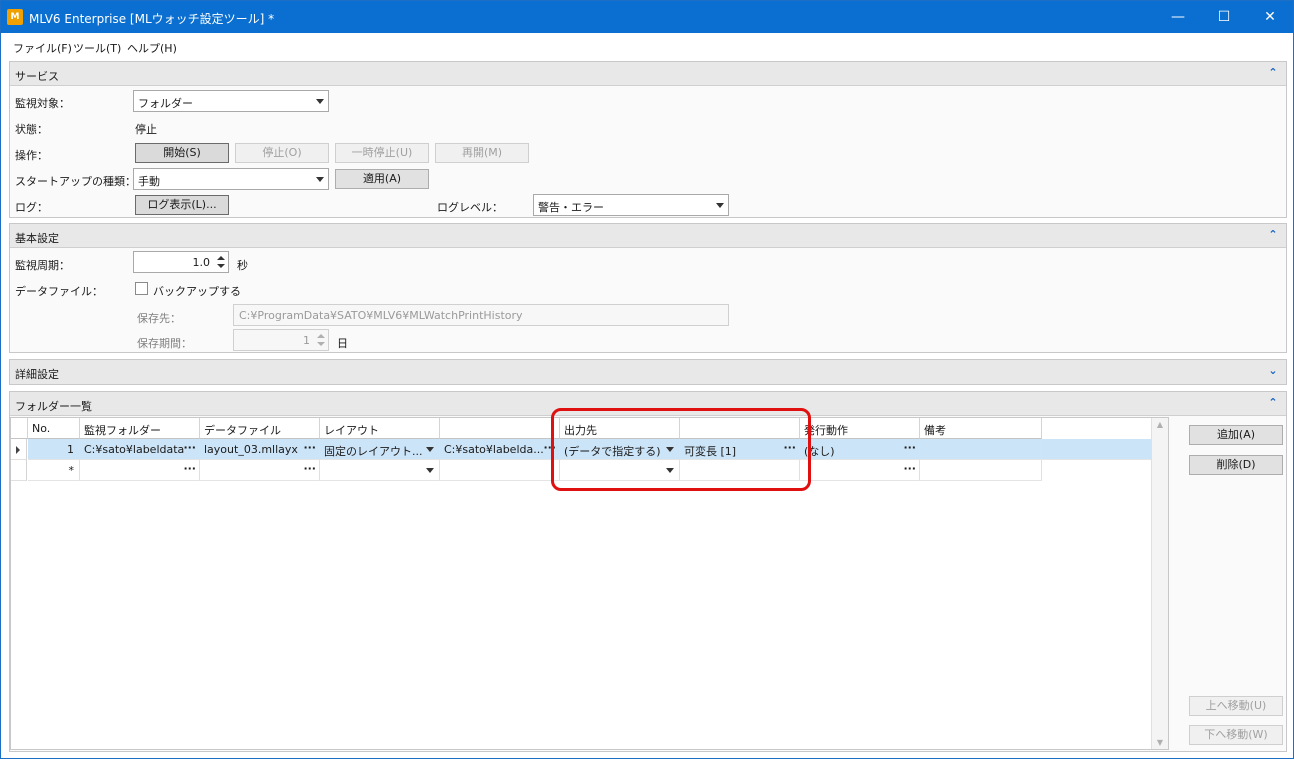  Describe the element at coordinates (1178, 17) in the screenshot. I see `minimize-button: —` at that location.